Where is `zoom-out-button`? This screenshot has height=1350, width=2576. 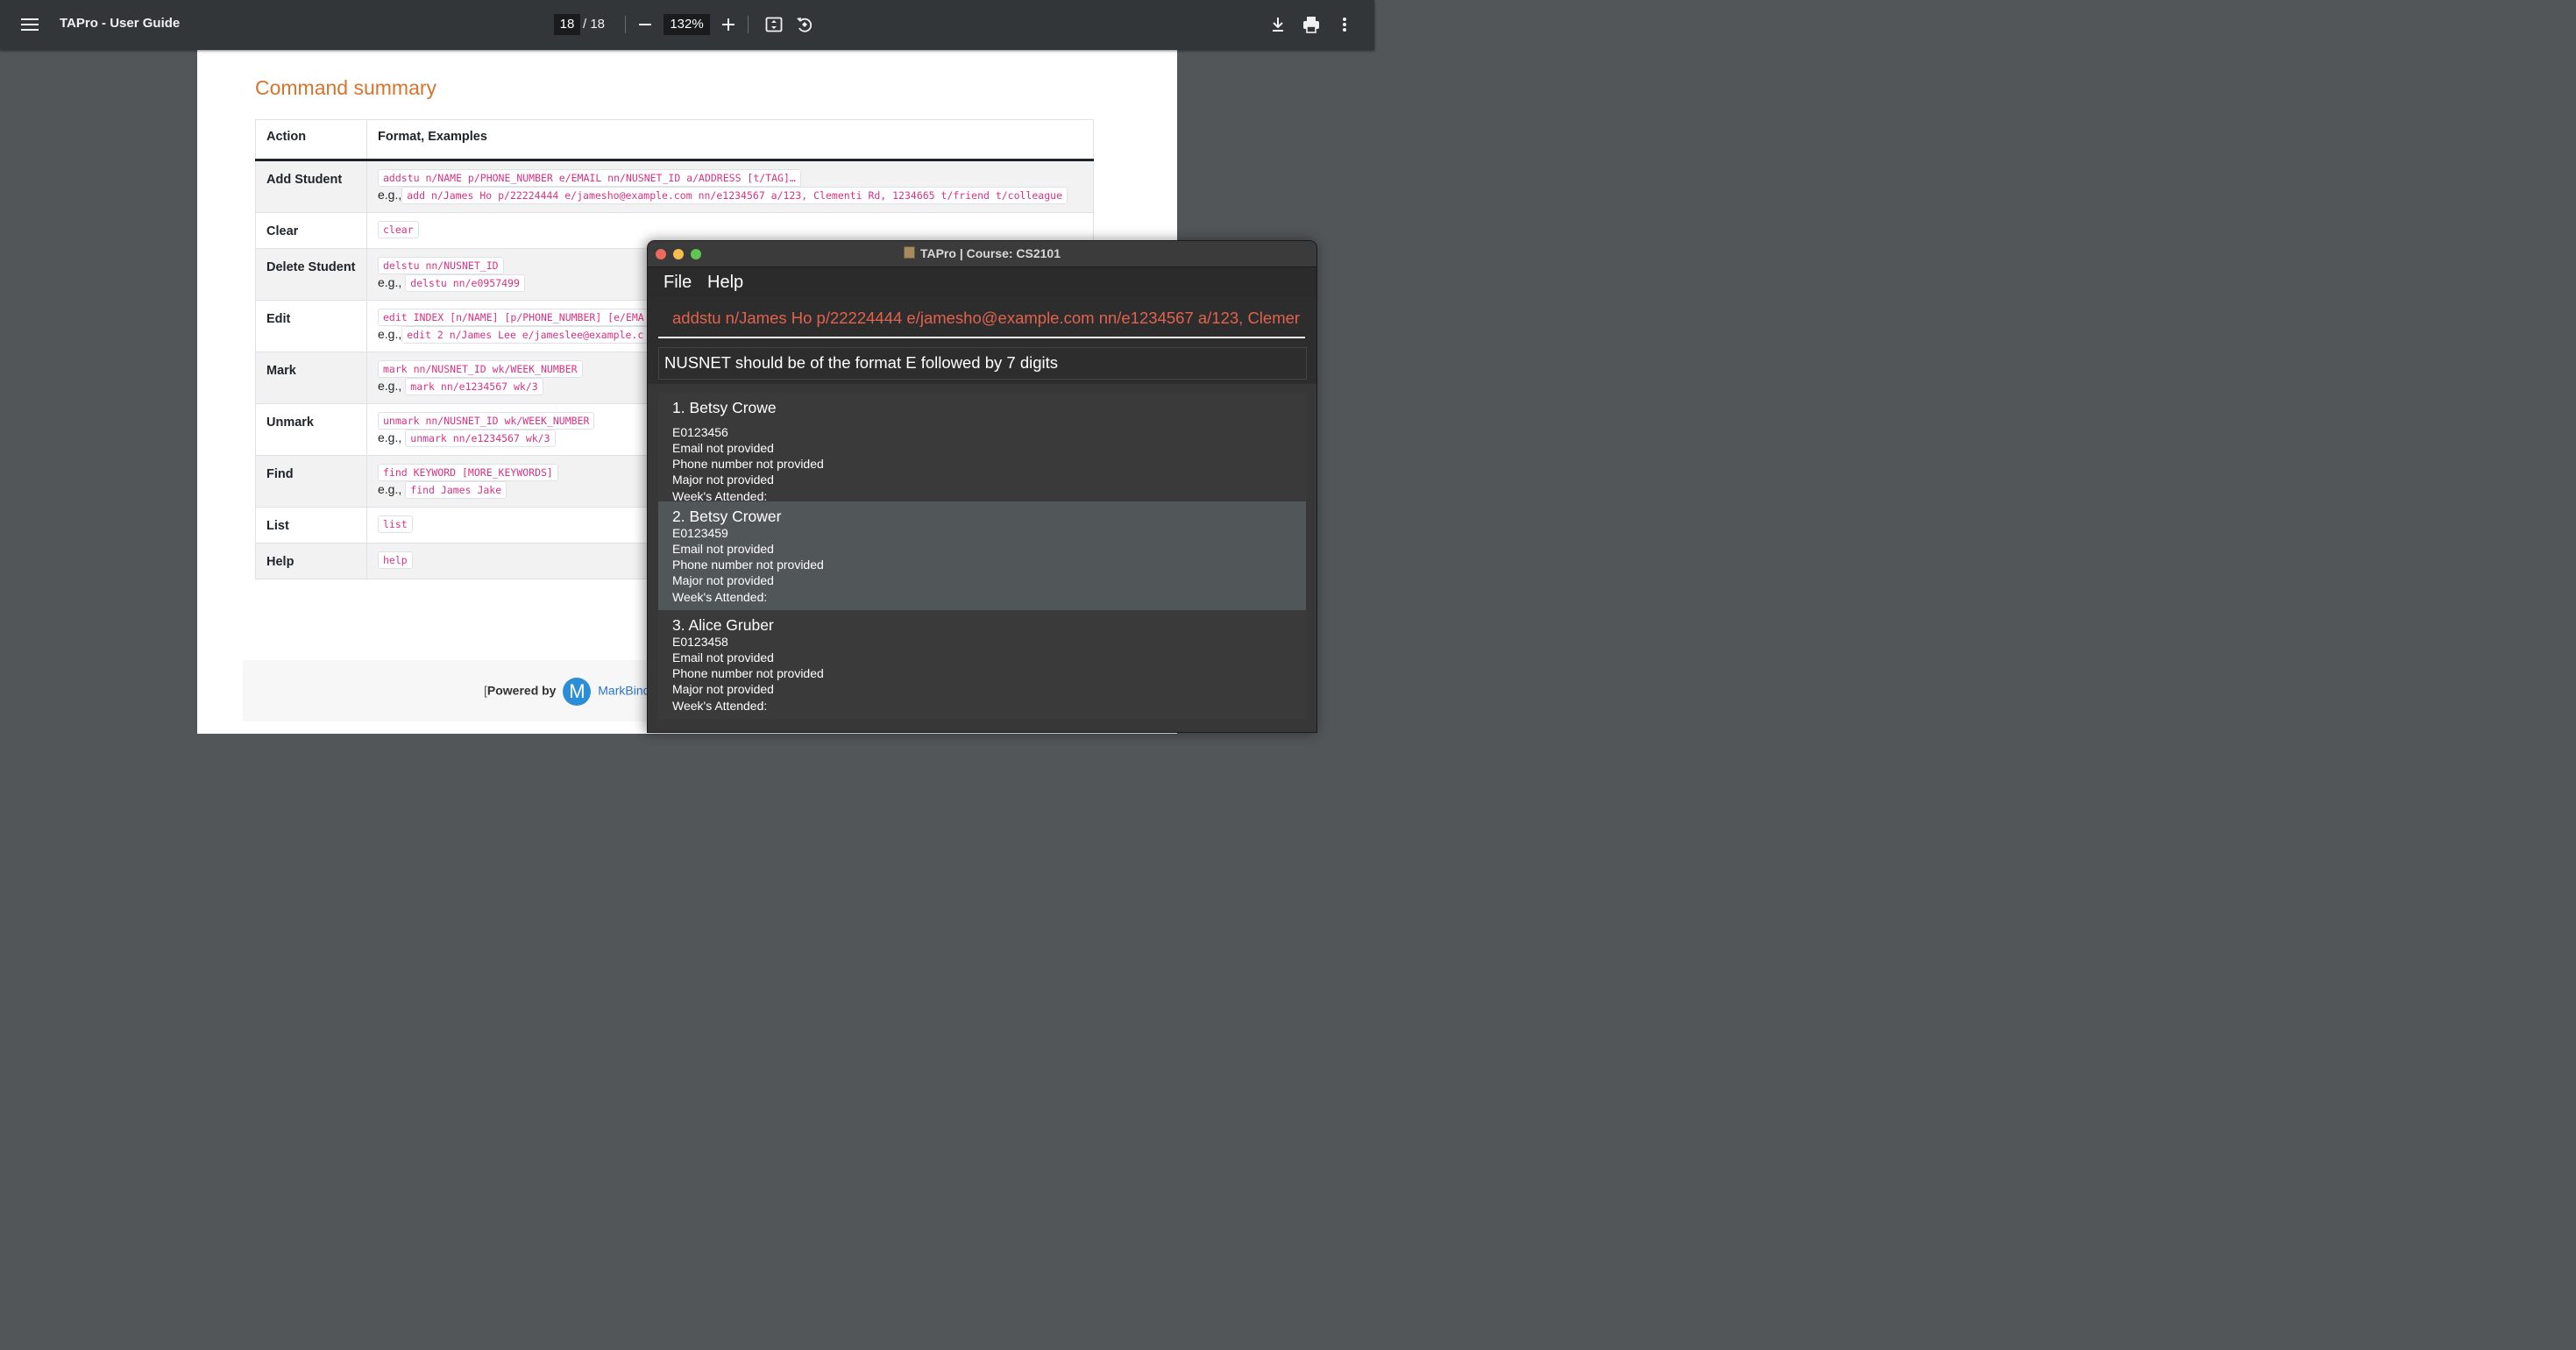 zoom-out-button is located at coordinates (645, 24).